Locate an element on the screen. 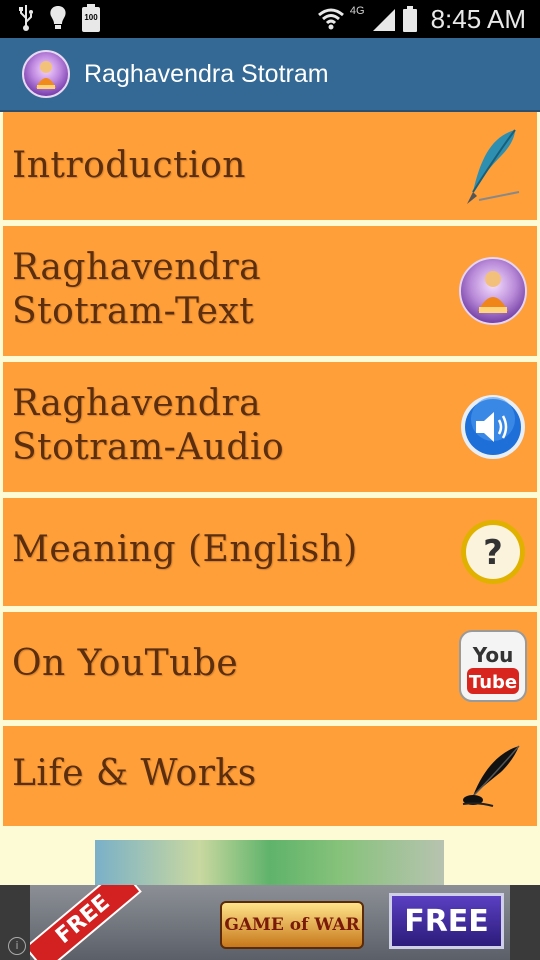 This screenshot has height=960, width=540. svg-text: You is located at coordinates (493, 655).